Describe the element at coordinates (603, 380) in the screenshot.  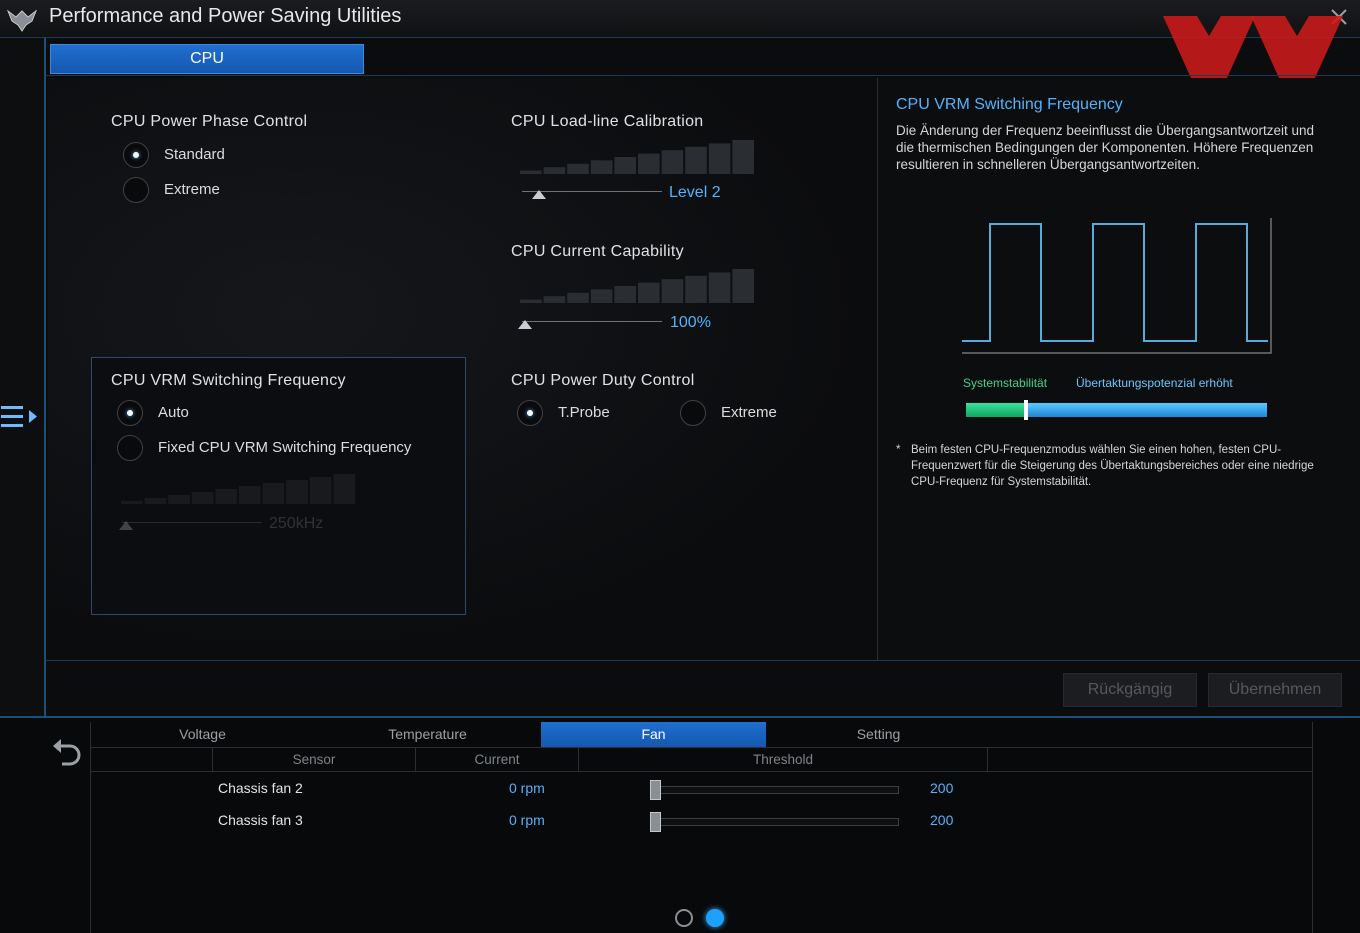
I see `duty-control-label: CPU Power Duty Control` at that location.